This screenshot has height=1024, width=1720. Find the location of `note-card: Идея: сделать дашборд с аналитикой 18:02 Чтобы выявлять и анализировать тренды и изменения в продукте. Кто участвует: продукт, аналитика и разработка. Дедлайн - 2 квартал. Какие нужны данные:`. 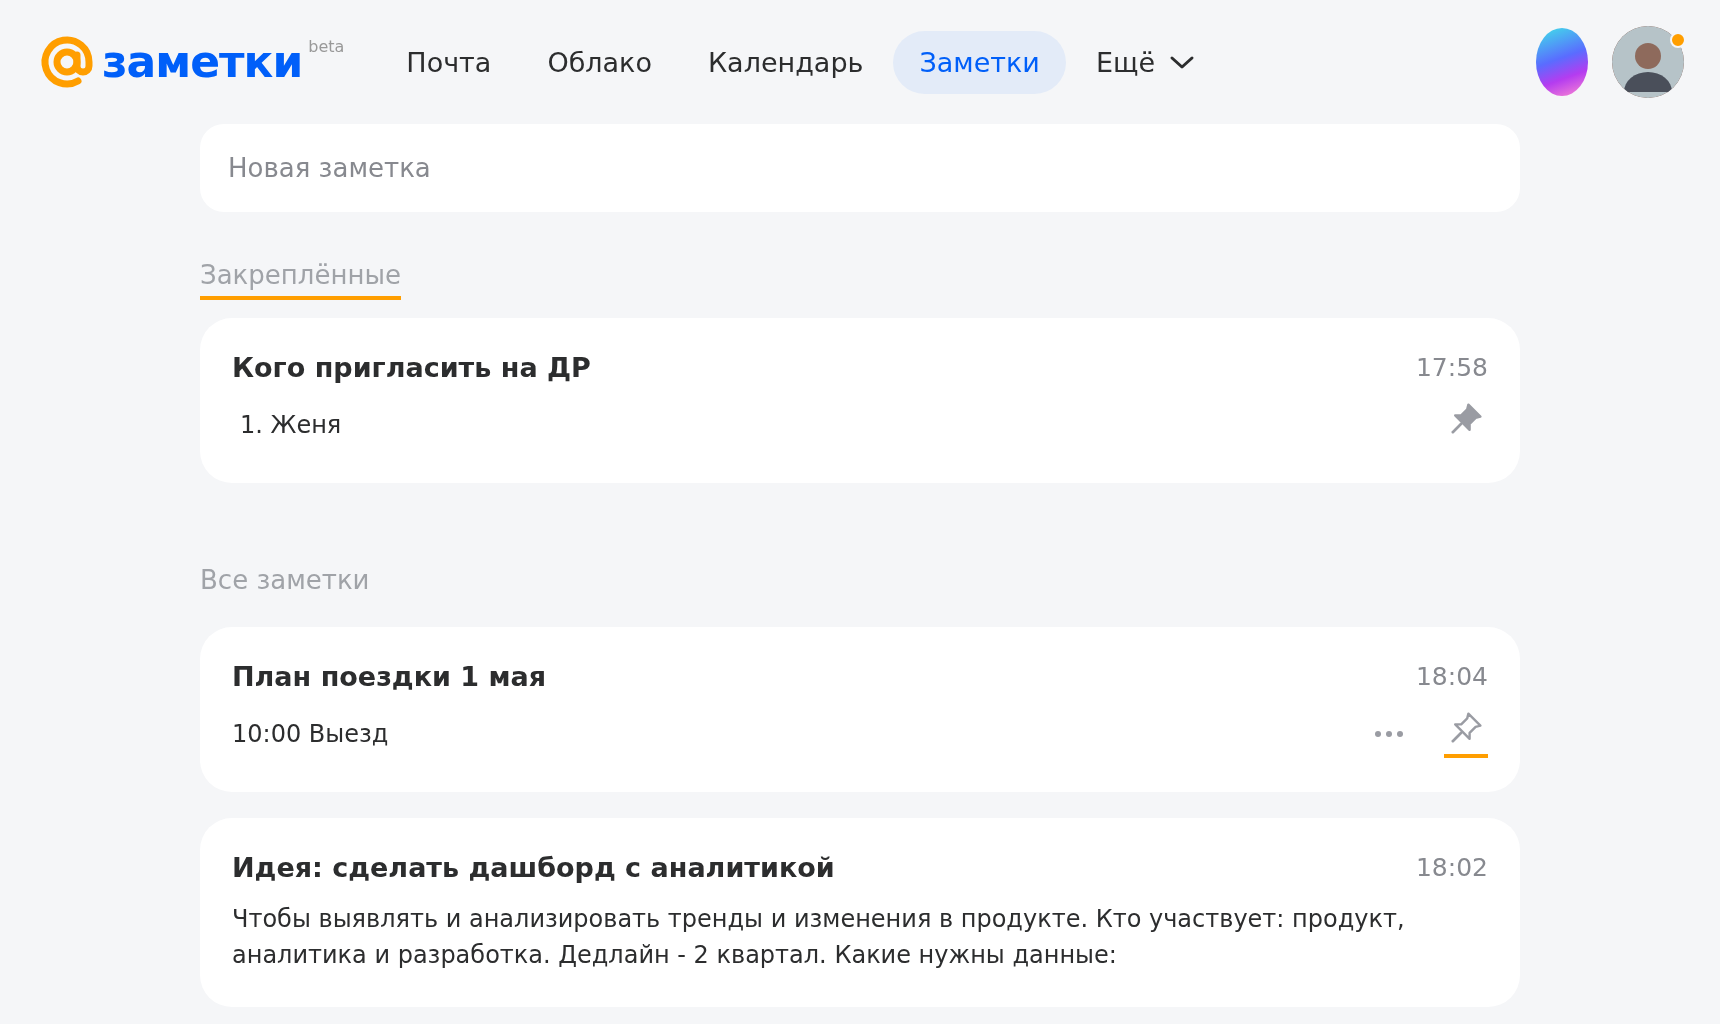

note-card: Идея: сделать дашборд с аналитикой 18:02 Чтобы выявлять и анализировать тренды и изменения в продукте. Кто участвует: продукт, аналитика и разработка. Дедлайн - 2 квартал. Какие нужны данные: is located at coordinates (860, 912).